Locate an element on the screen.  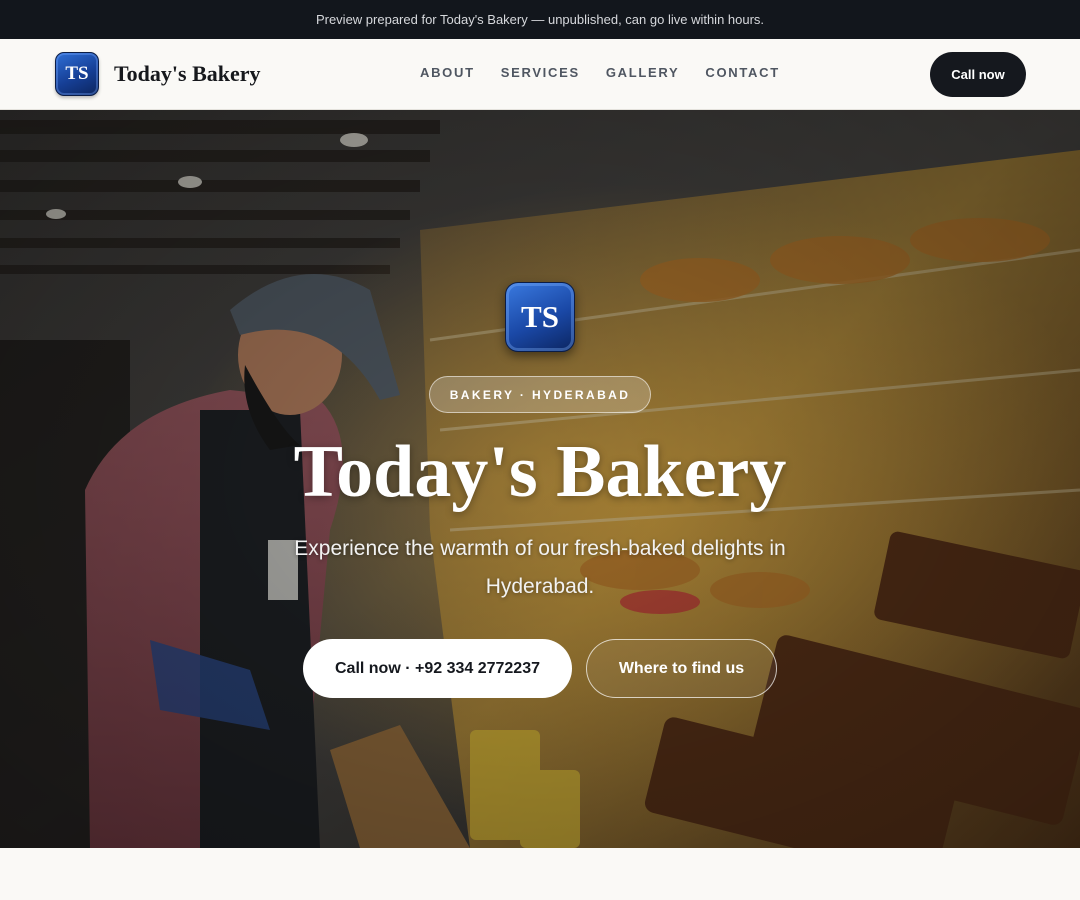
nav-link-about: ABOUT is located at coordinates (447, 72).